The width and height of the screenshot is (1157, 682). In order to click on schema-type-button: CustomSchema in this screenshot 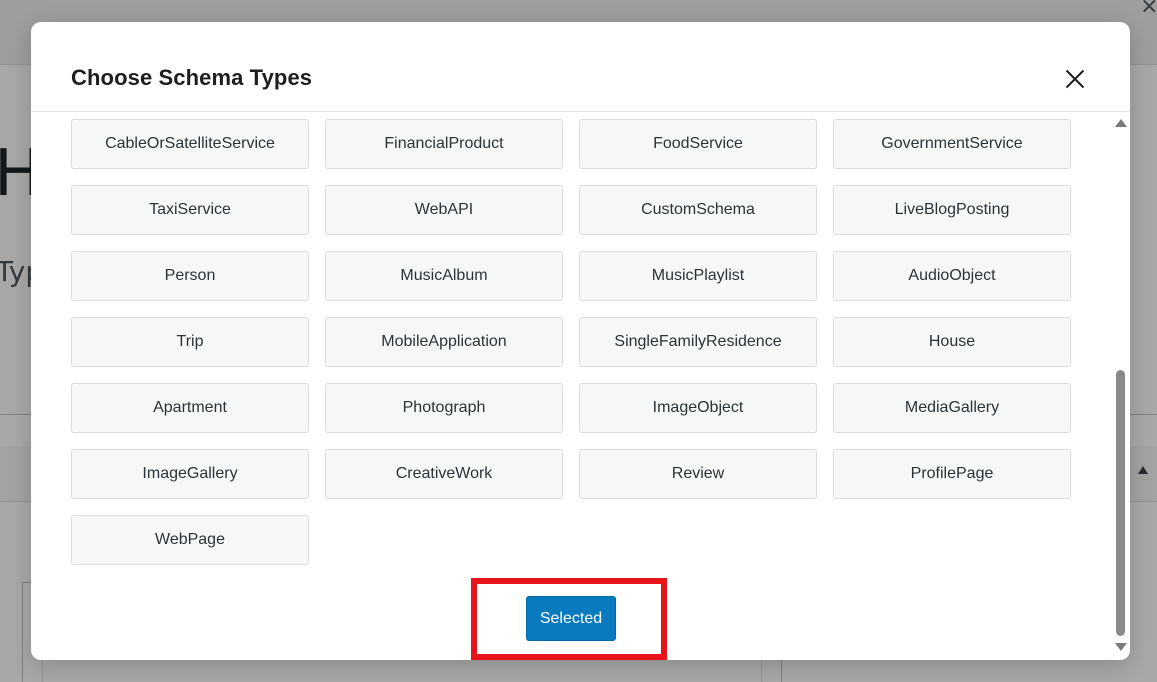, I will do `click(698, 210)`.